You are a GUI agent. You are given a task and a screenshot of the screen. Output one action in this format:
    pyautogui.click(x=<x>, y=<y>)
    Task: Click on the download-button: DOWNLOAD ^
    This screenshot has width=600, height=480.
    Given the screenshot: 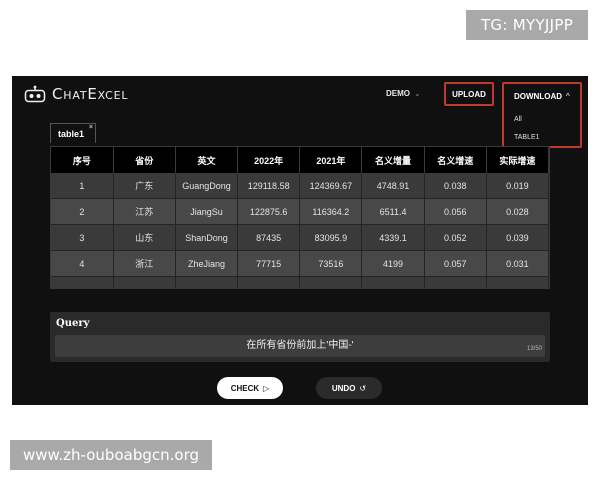 What is the action you would take?
    pyautogui.click(x=542, y=96)
    